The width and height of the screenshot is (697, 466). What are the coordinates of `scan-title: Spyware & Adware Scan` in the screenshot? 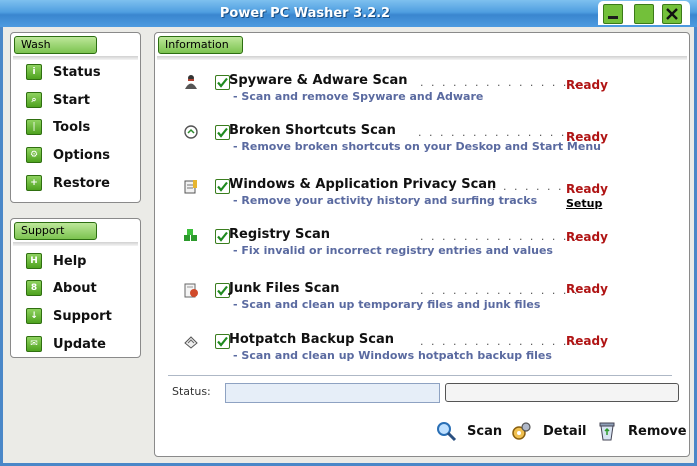 It's located at (318, 80).